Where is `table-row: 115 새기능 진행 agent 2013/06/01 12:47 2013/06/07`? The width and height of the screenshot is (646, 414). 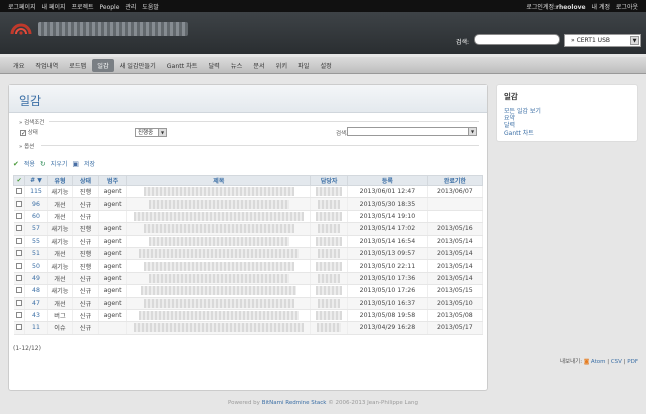 table-row: 115 새기능 진행 agent 2013/06/01 12:47 2013/06/07 is located at coordinates (248, 192).